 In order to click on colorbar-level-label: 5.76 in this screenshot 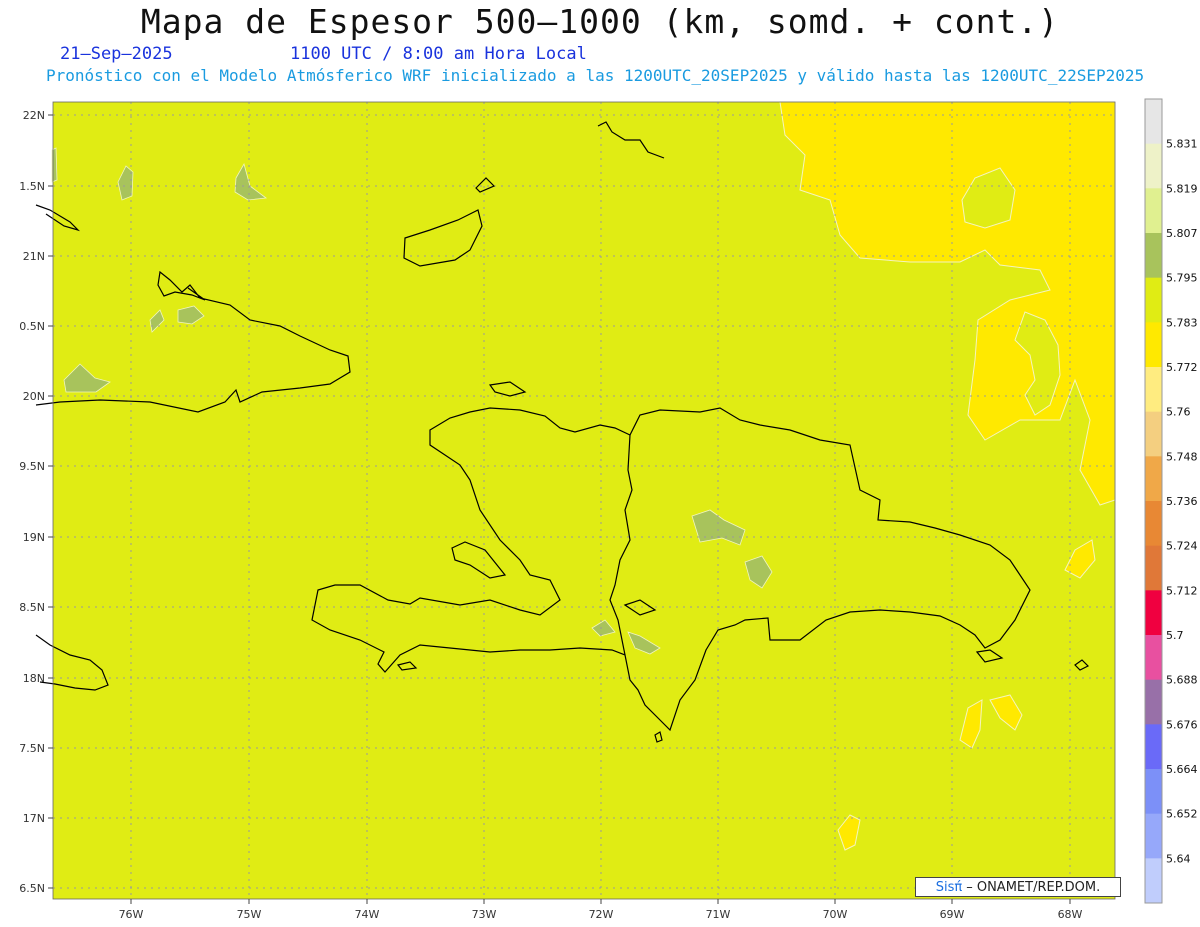, I will do `click(1178, 412)`.